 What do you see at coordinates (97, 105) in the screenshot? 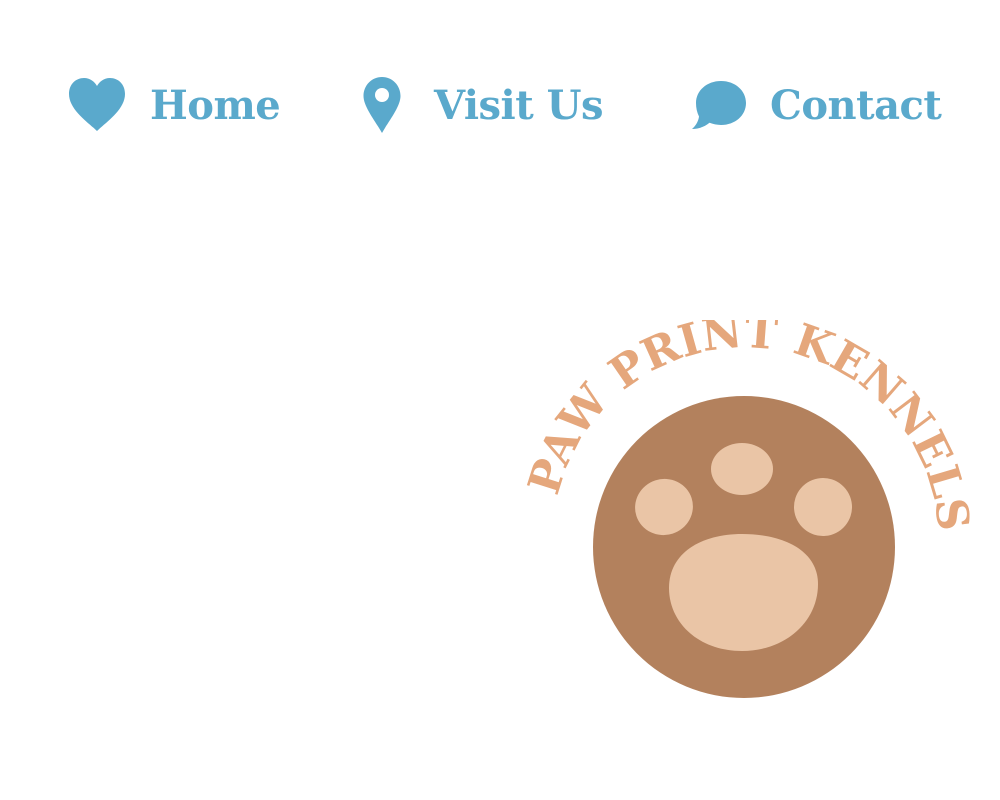
I see `heart-icon` at bounding box center [97, 105].